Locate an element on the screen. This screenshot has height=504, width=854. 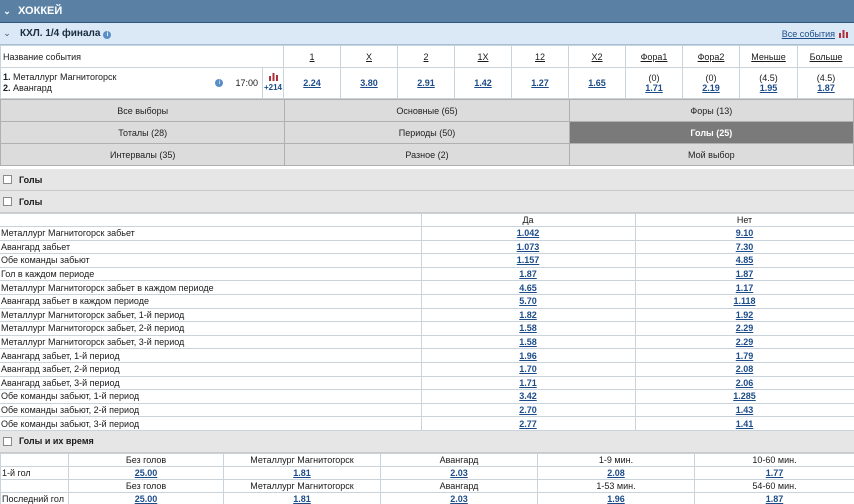
sport-header: ⌄ ХОККЕЙ is located at coordinates (427, 11).